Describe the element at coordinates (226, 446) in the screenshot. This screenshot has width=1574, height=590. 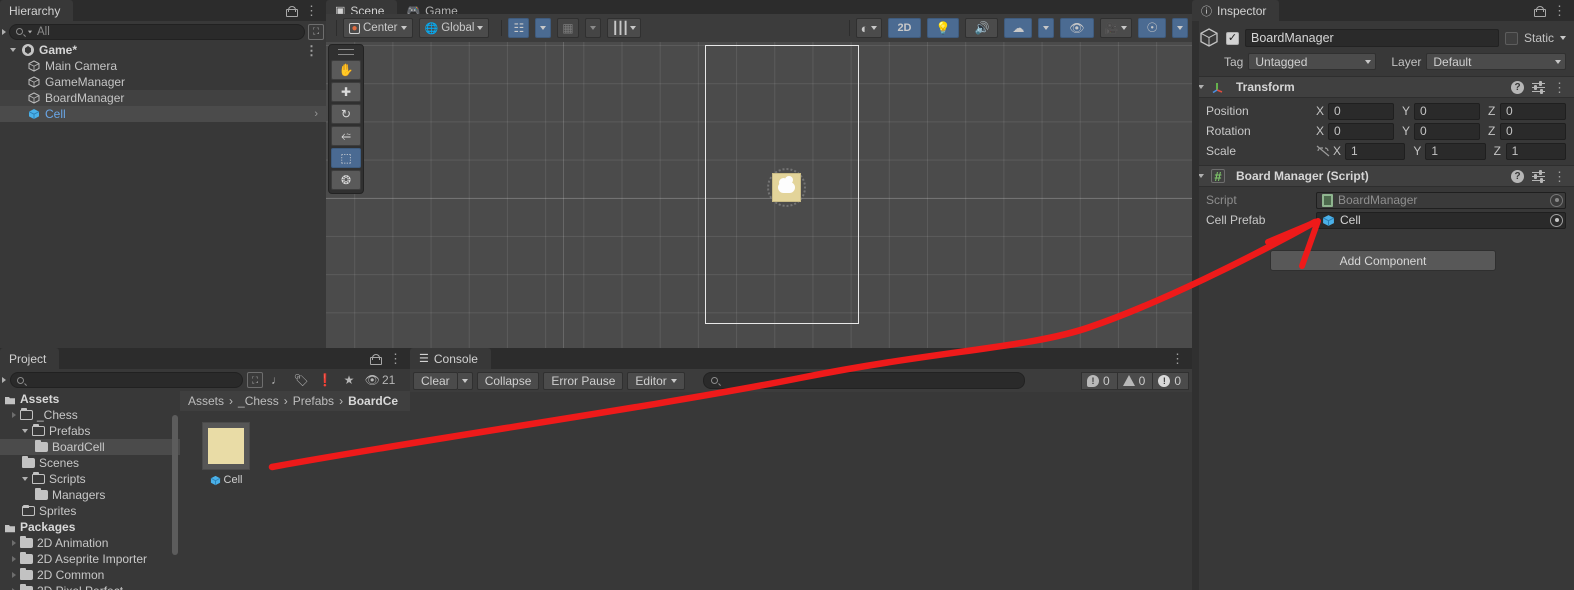
I see `asset-thumbnail` at that location.